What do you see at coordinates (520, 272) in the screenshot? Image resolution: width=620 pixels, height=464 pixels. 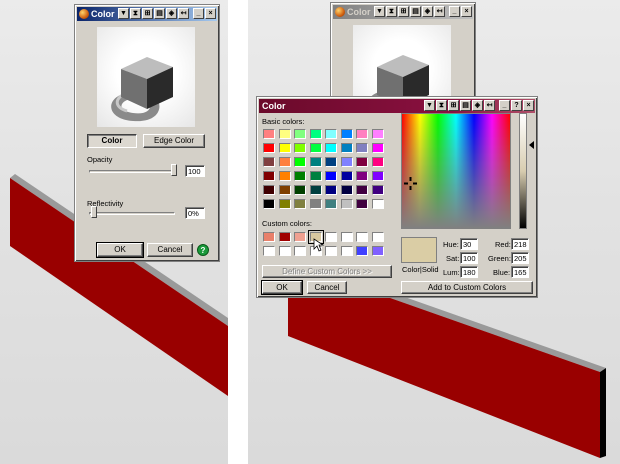 I see `blue-field: 165` at bounding box center [520, 272].